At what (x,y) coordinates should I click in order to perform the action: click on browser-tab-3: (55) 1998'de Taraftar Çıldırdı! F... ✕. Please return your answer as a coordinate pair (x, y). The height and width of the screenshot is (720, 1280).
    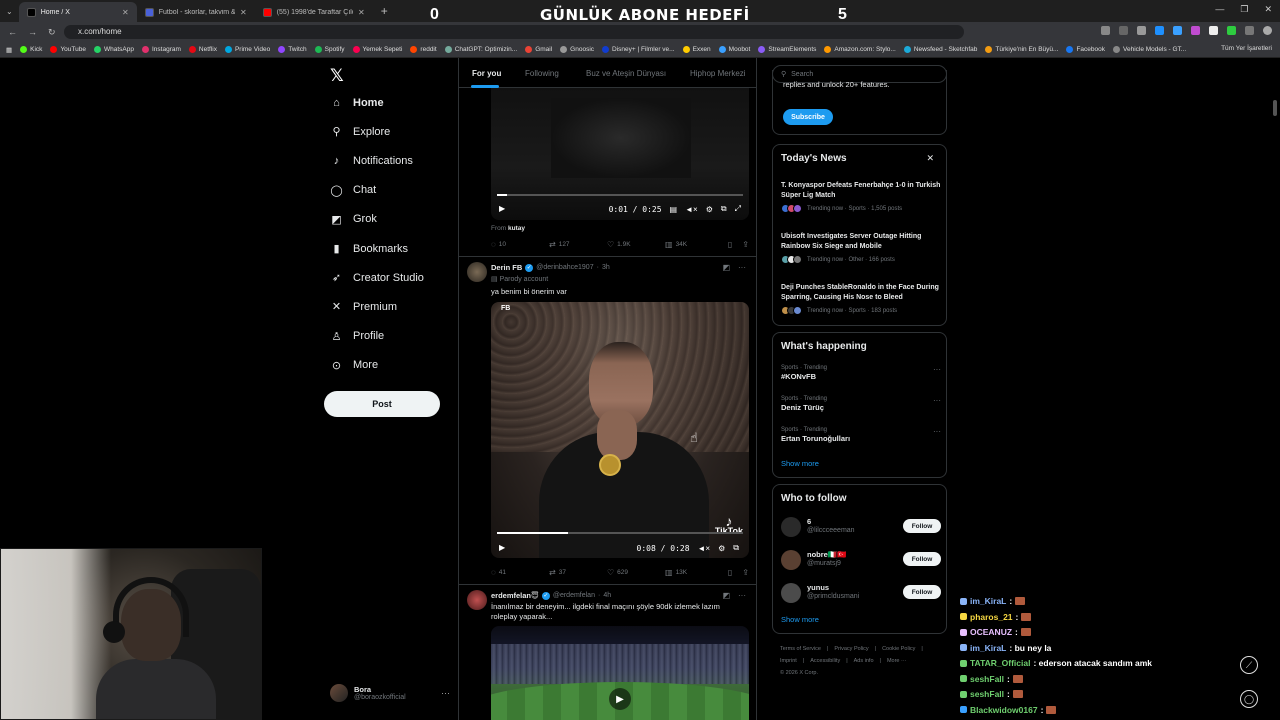
    Looking at the image, I should click on (314, 12).